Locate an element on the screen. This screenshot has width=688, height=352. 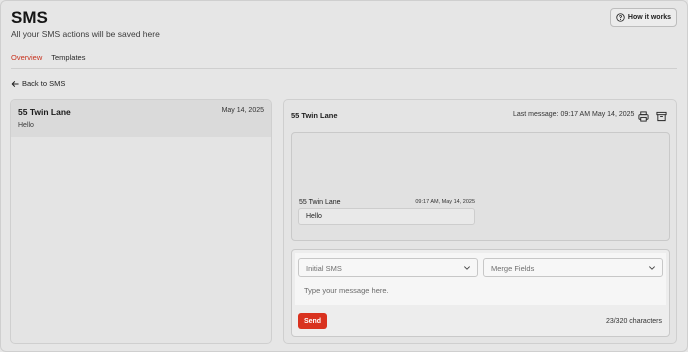
template-select-value: Initial SMS is located at coordinates (324, 268).